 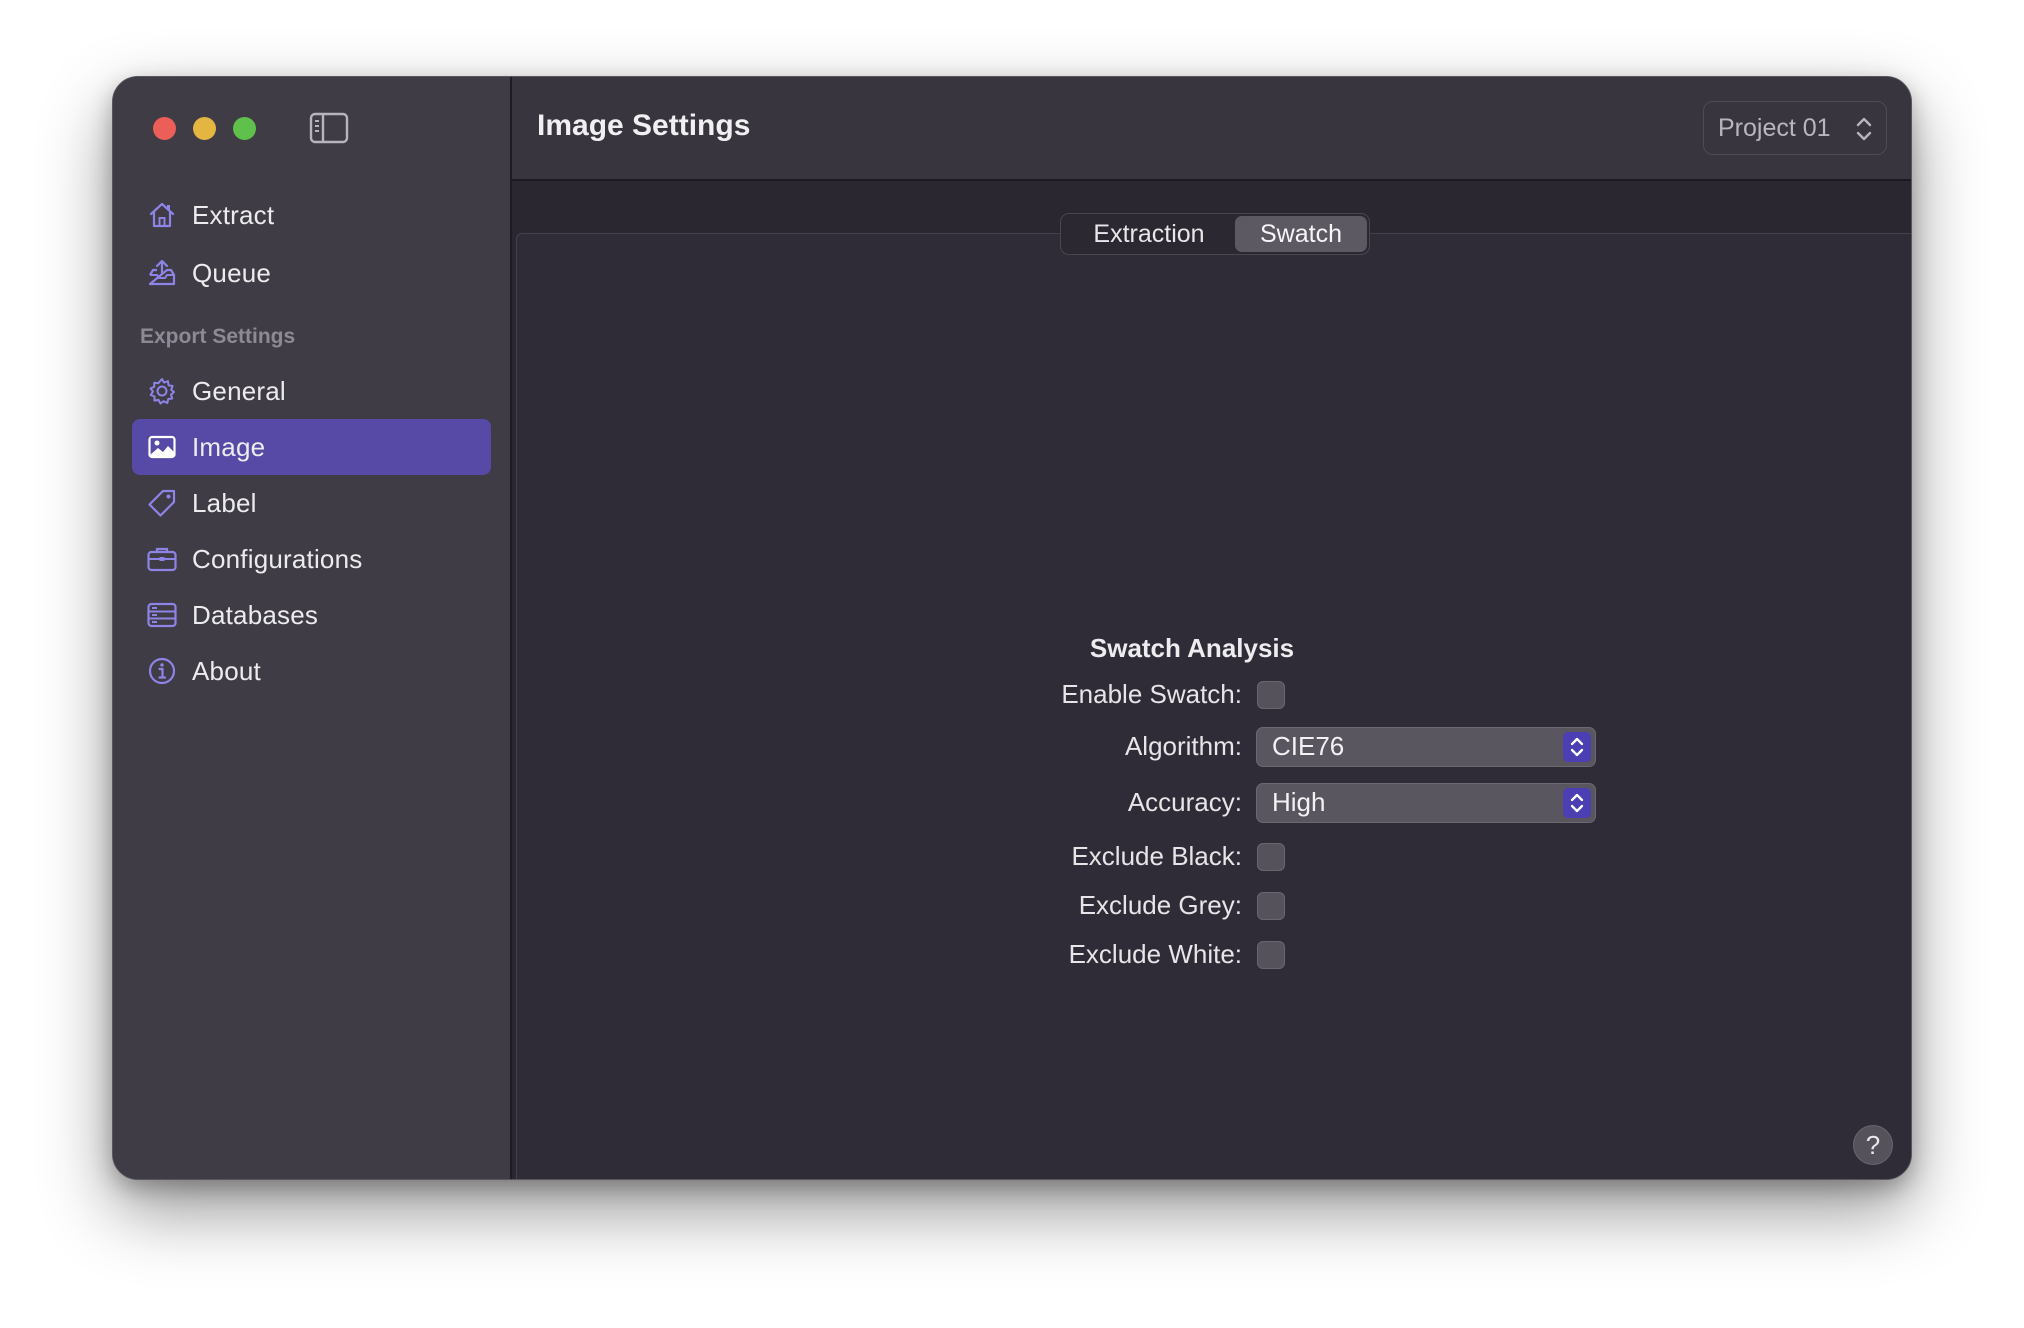 I want to click on tab-extraction: Extraction, so click(x=1149, y=234).